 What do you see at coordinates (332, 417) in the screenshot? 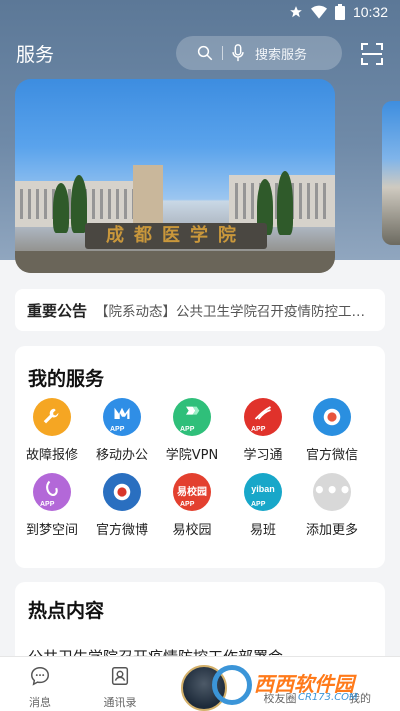
I see `wechat-icon` at bounding box center [332, 417].